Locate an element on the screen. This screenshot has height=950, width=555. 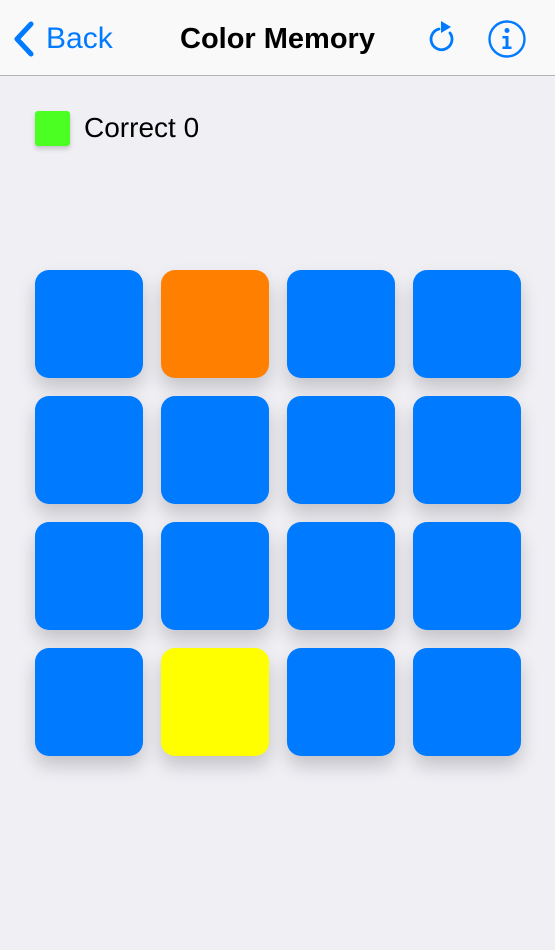
score-status: Correct 0 is located at coordinates (117, 128).